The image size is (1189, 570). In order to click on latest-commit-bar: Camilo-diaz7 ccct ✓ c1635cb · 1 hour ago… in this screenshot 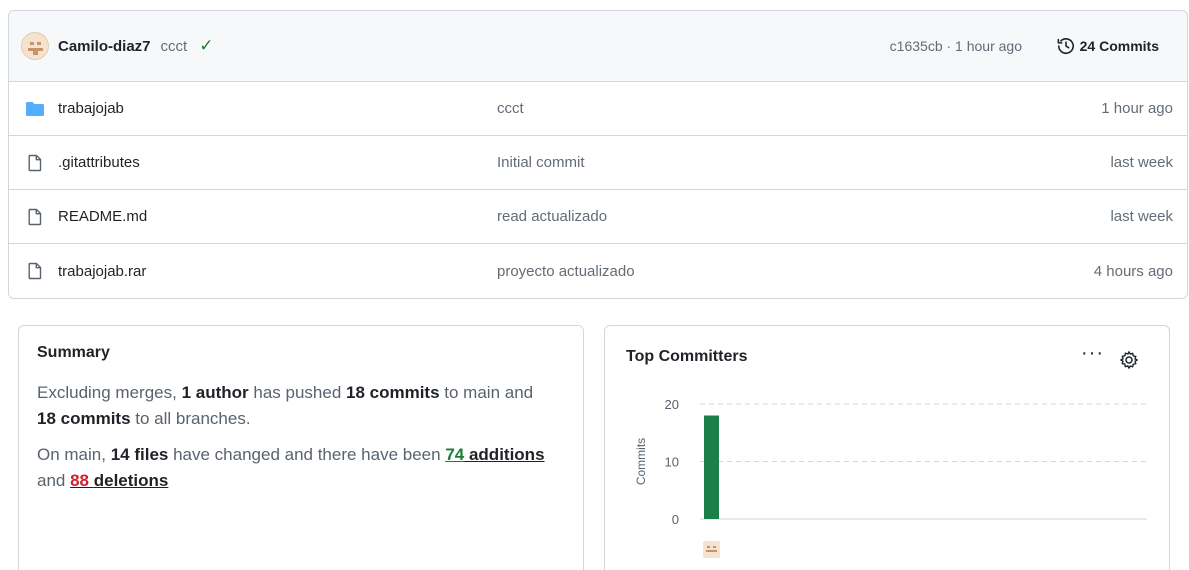, I will do `click(598, 46)`.